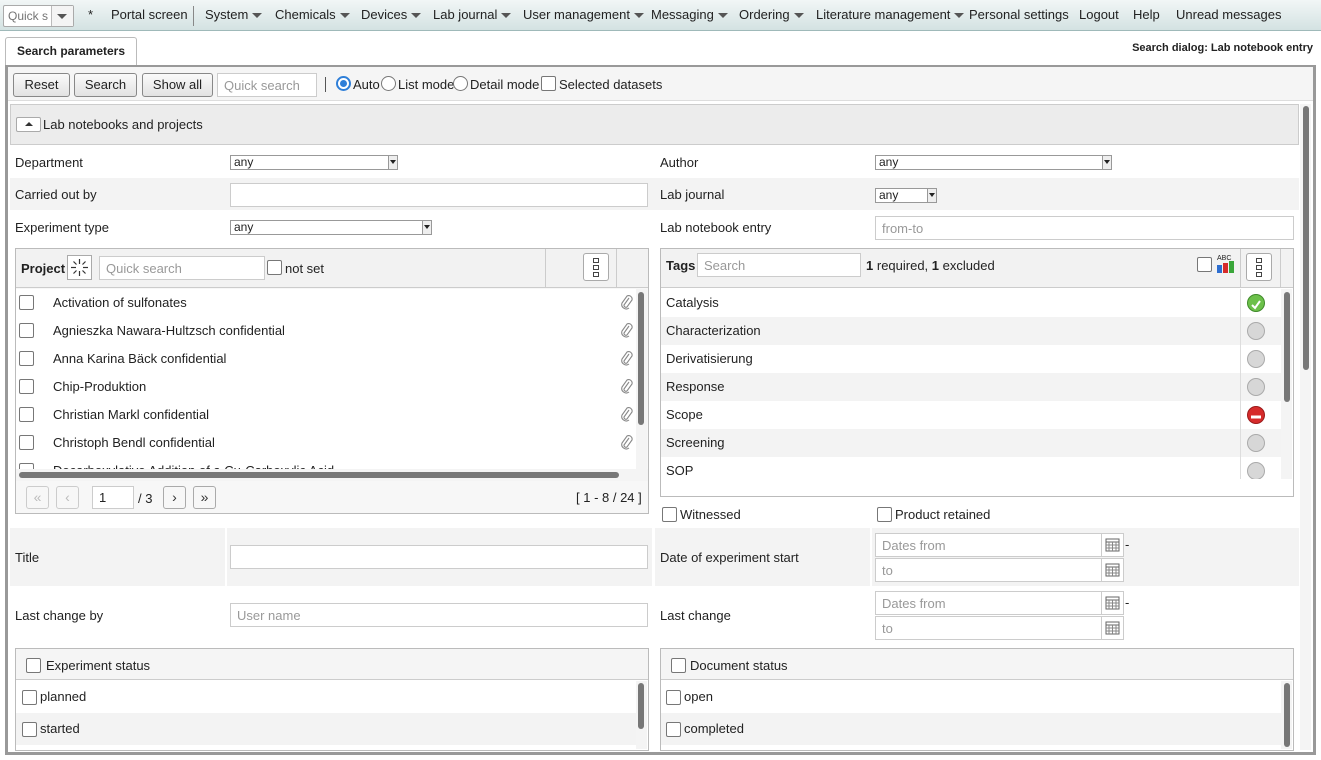 This screenshot has height=760, width=1321. Describe the element at coordinates (113, 497) in the screenshot. I see `page-number-input` at that location.